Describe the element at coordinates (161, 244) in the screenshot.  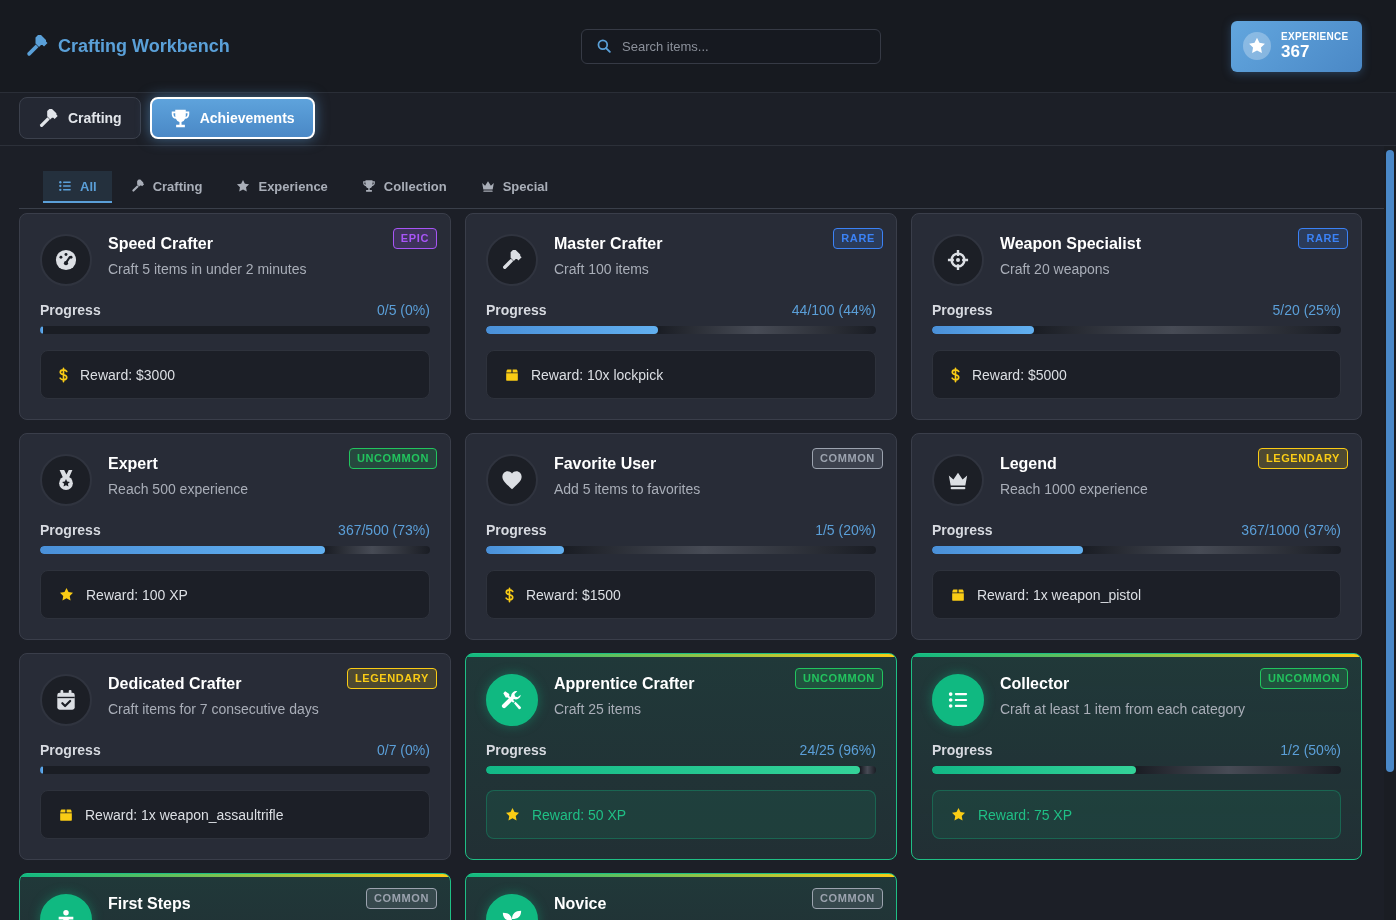
I see `achievement-title: Speed Crafter` at that location.